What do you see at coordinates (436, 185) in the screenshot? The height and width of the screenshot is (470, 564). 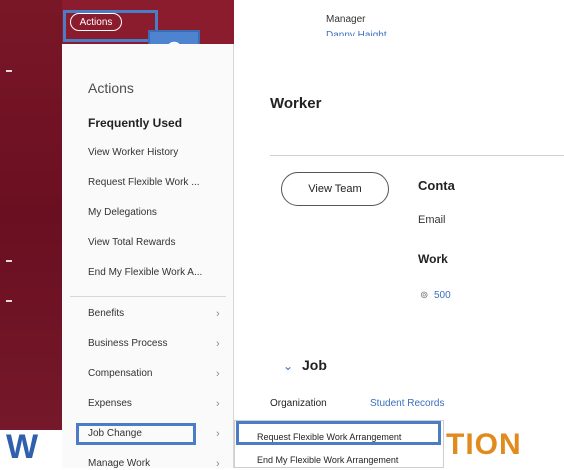 I see `contact-heading: Conta` at bounding box center [436, 185].